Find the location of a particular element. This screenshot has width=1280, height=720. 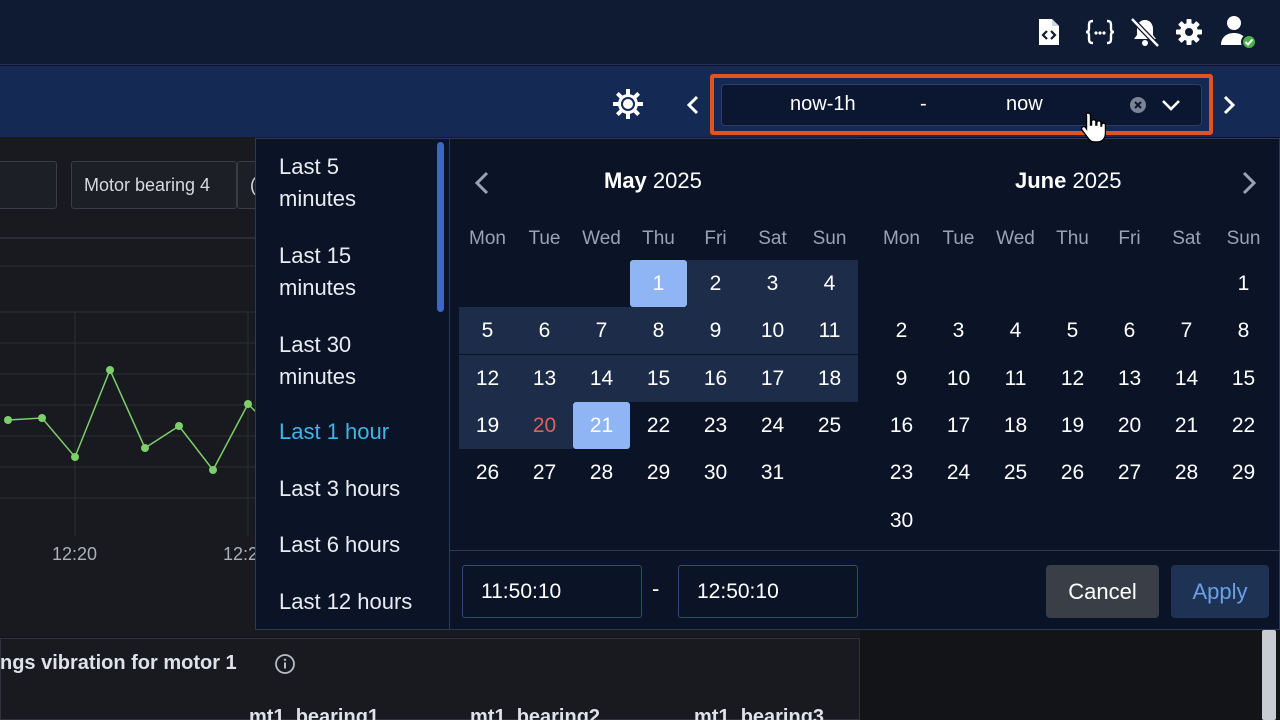

clear-range-icon is located at coordinates (1138, 105).